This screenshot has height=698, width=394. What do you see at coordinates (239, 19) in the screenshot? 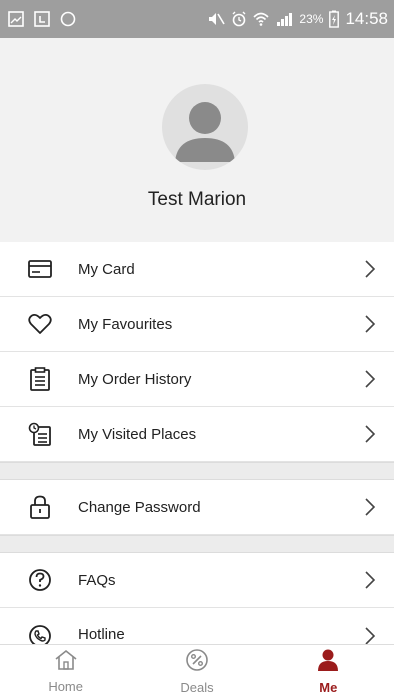
I see `alarm-icon` at bounding box center [239, 19].